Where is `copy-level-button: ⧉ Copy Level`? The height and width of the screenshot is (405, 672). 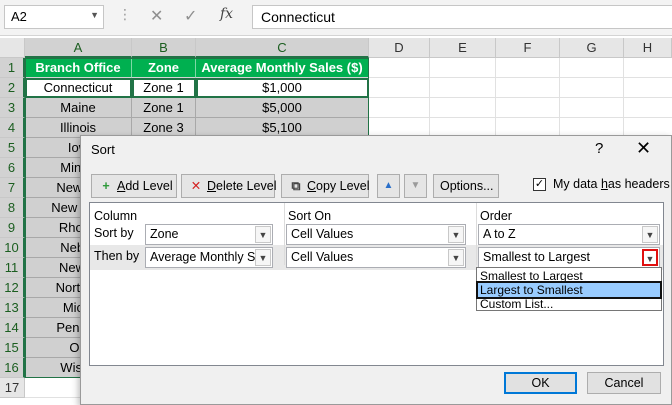
copy-level-button: ⧉ Copy Level is located at coordinates (325, 186).